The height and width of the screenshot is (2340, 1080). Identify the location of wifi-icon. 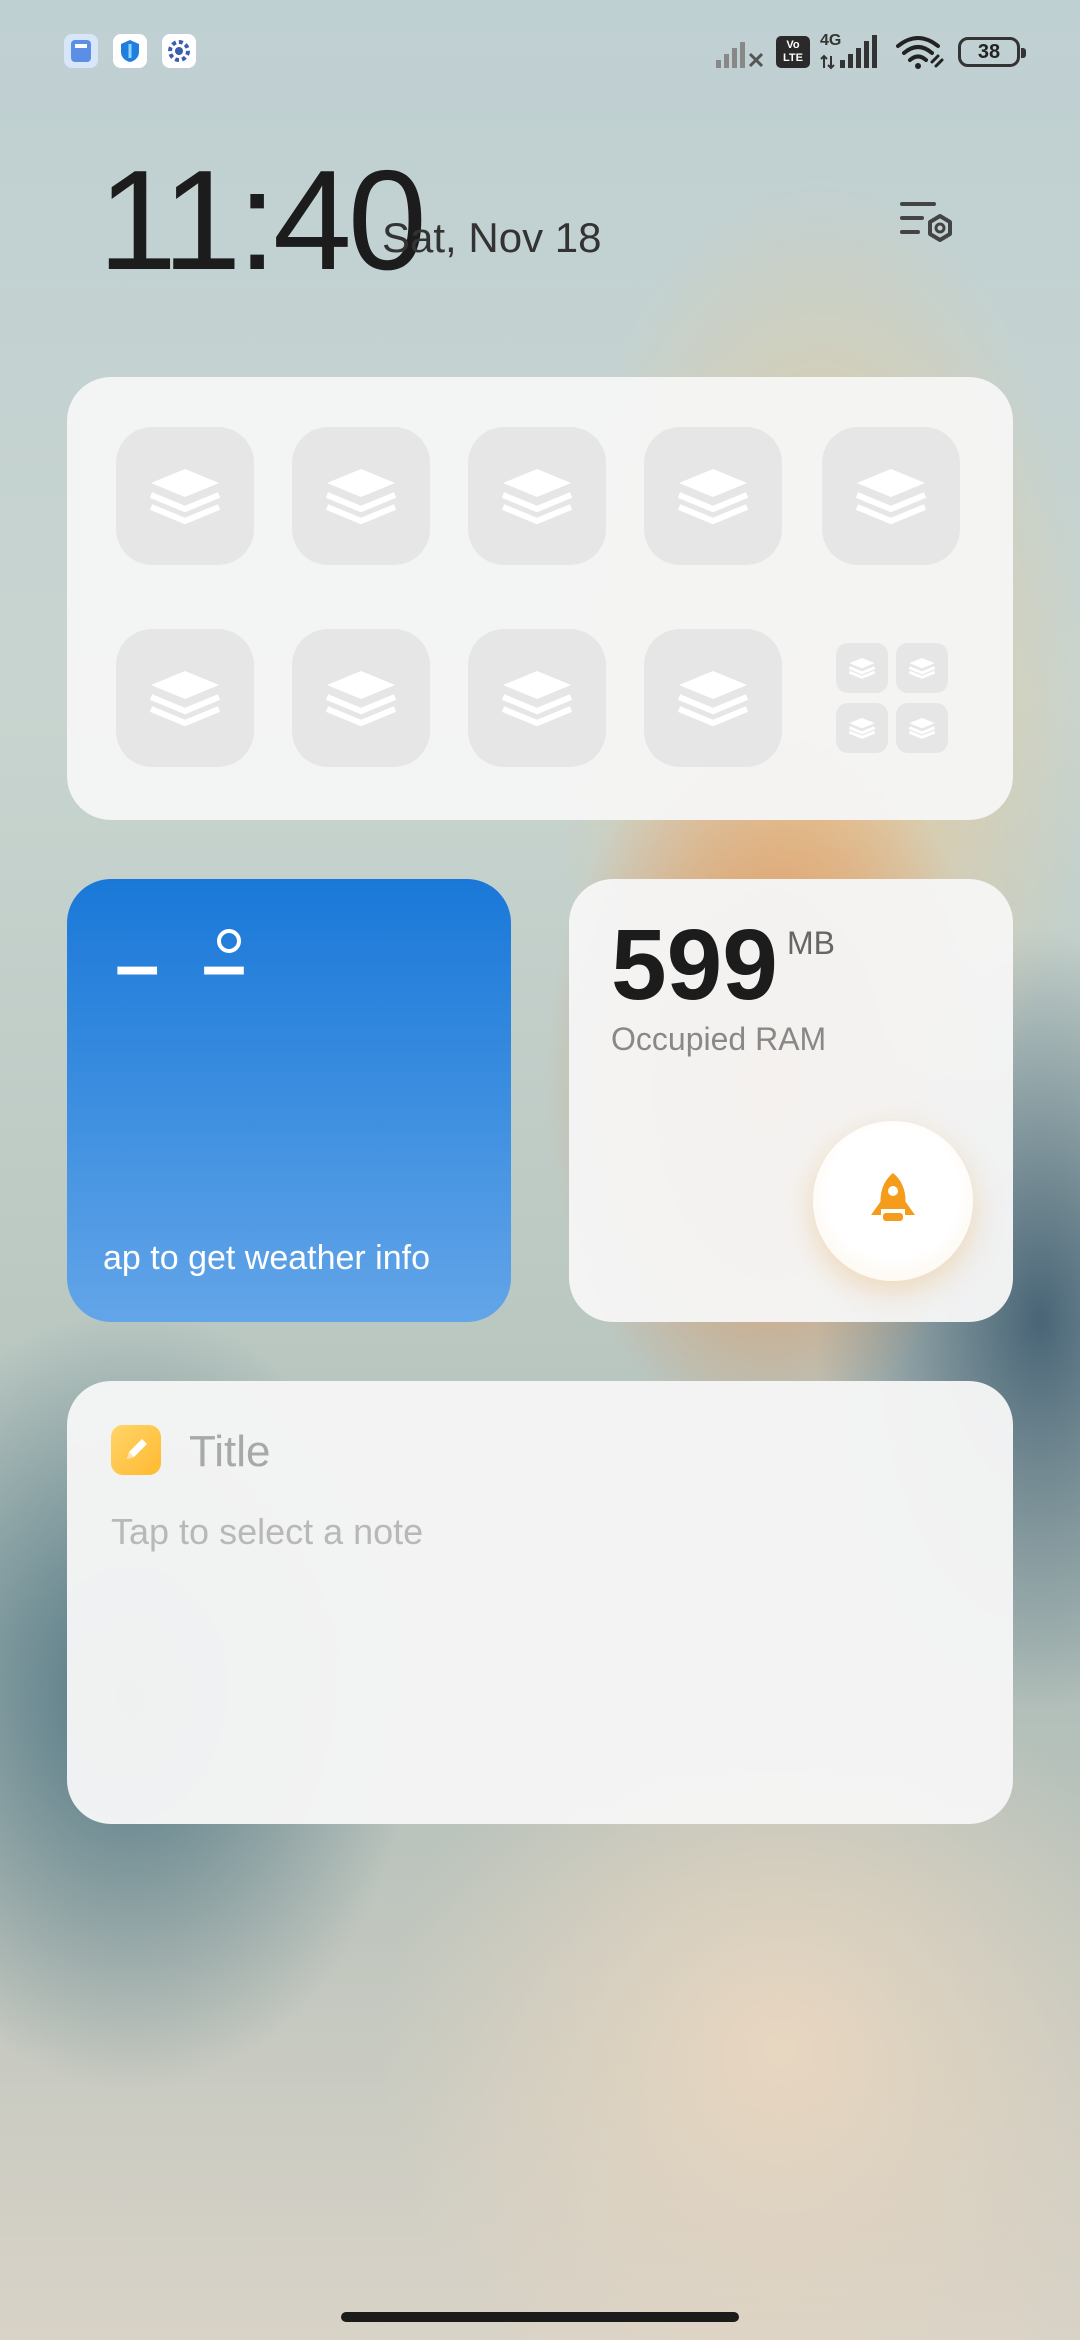
(920, 52).